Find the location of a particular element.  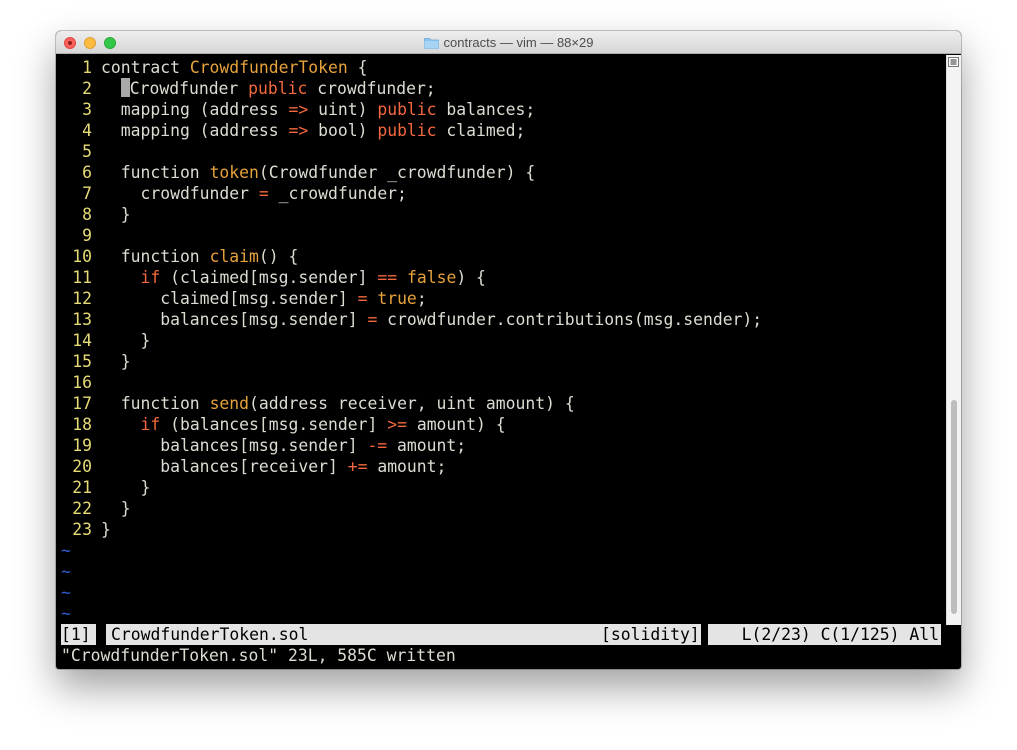

line-code: if (balances[msg.sender] >= amount) { is located at coordinates (303, 424).